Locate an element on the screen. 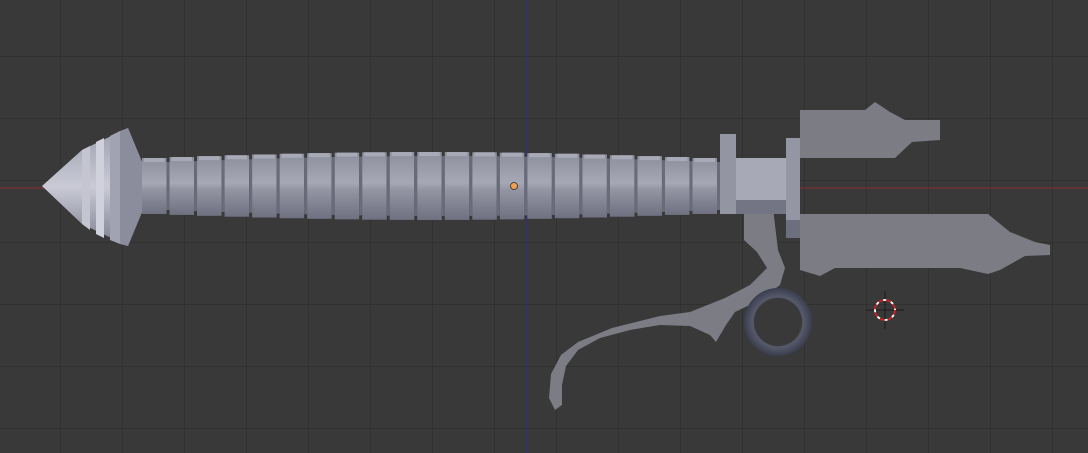 The width and height of the screenshot is (1088, 453). object-origin-icon is located at coordinates (514, 186).